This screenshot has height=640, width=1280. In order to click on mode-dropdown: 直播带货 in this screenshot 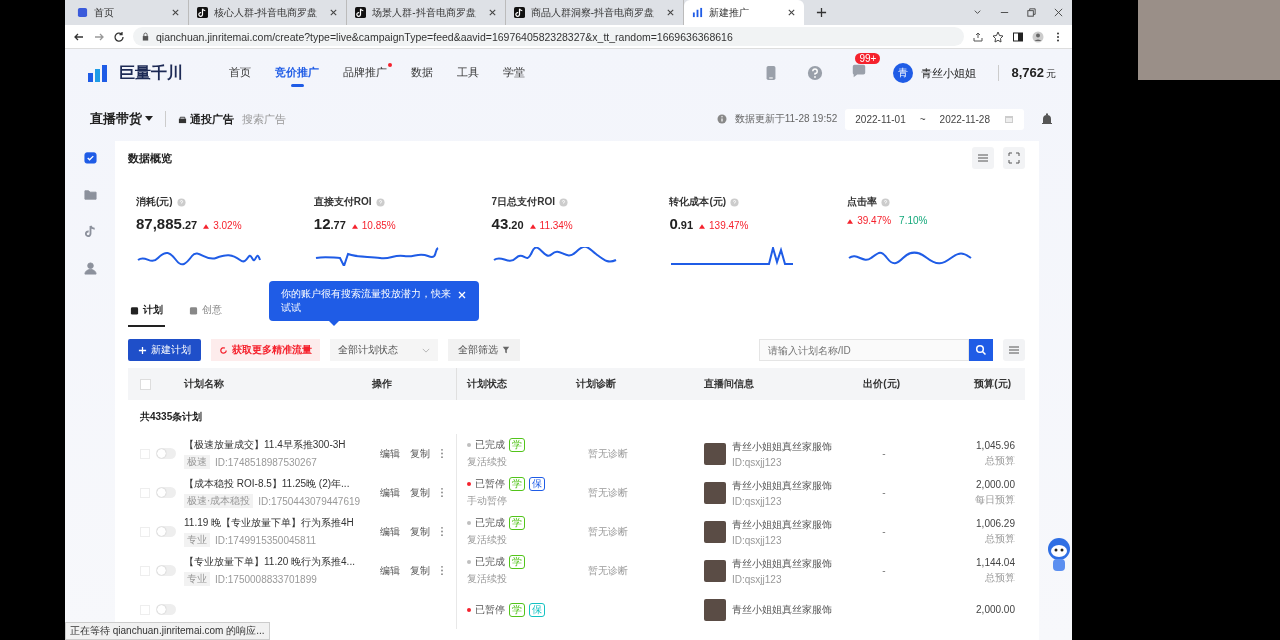, I will do `click(121, 119)`.